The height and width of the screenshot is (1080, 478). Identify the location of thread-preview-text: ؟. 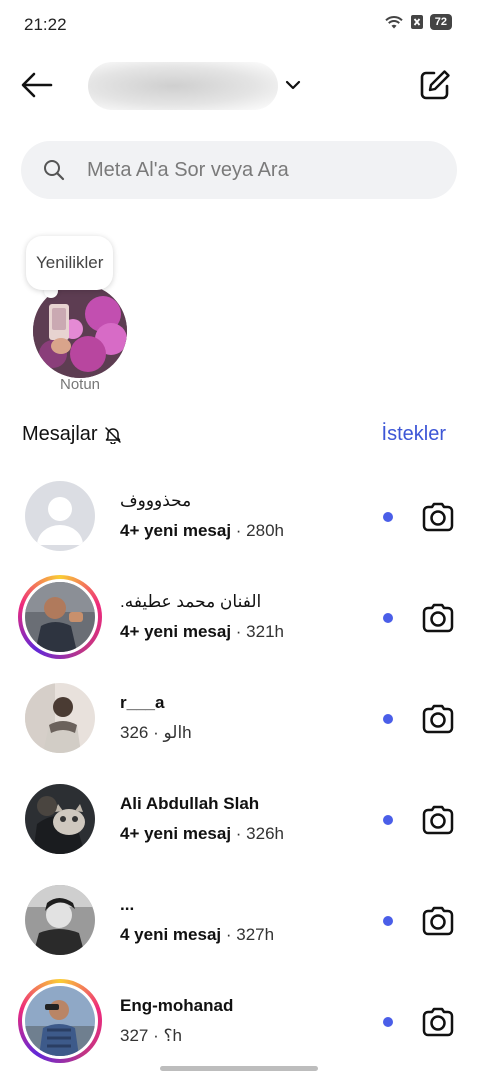
(168, 1035).